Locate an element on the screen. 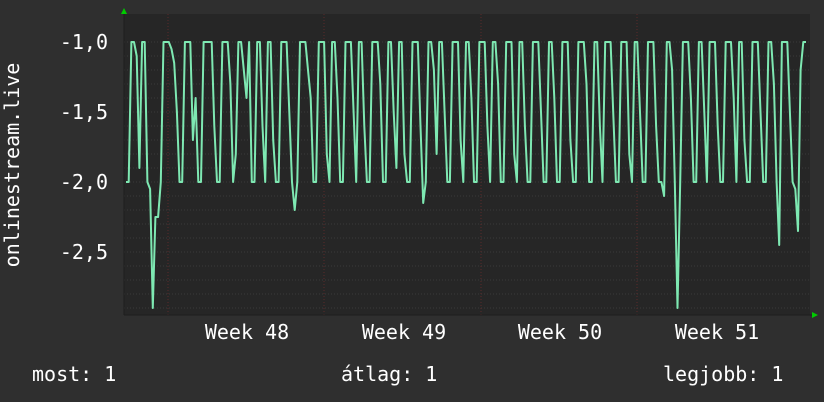 This screenshot has height=402, width=824. y-tick-label: -2,0 is located at coordinates (84, 182).